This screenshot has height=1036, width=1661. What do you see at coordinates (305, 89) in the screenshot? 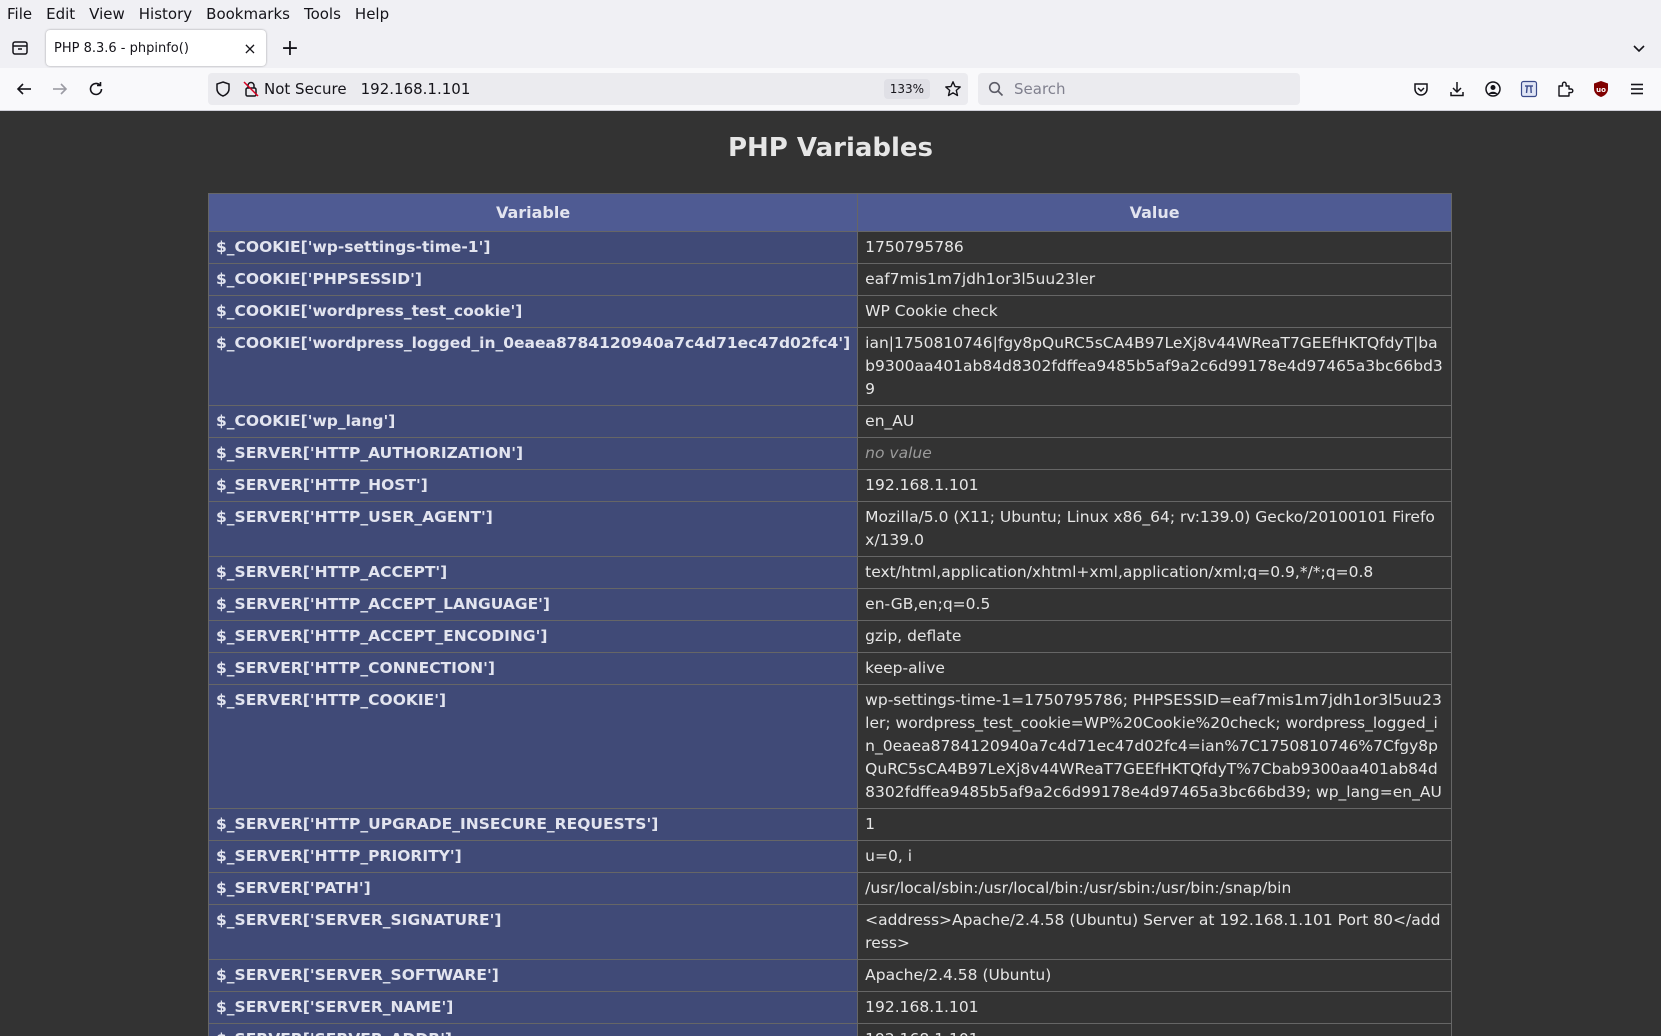
I see `not-secure-label: Not Secure` at bounding box center [305, 89].